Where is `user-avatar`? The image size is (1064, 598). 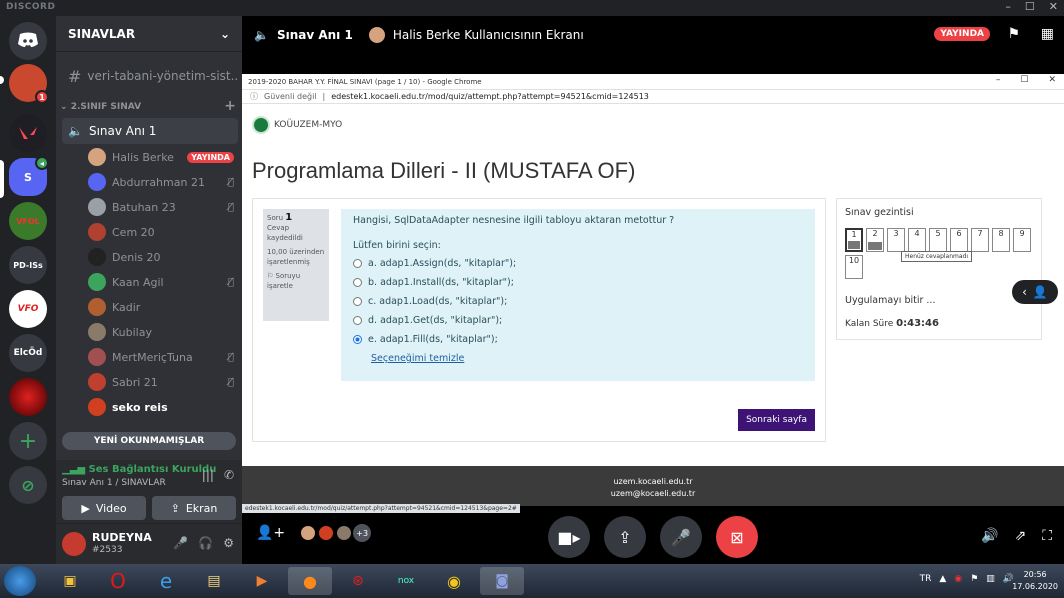
user-avatar is located at coordinates (74, 544).